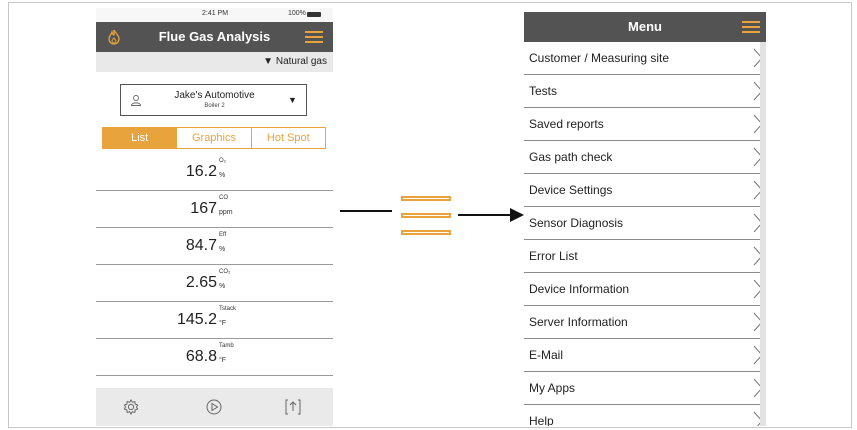  Describe the element at coordinates (288, 138) in the screenshot. I see `tab-hot-spot: Hot Spot` at that location.